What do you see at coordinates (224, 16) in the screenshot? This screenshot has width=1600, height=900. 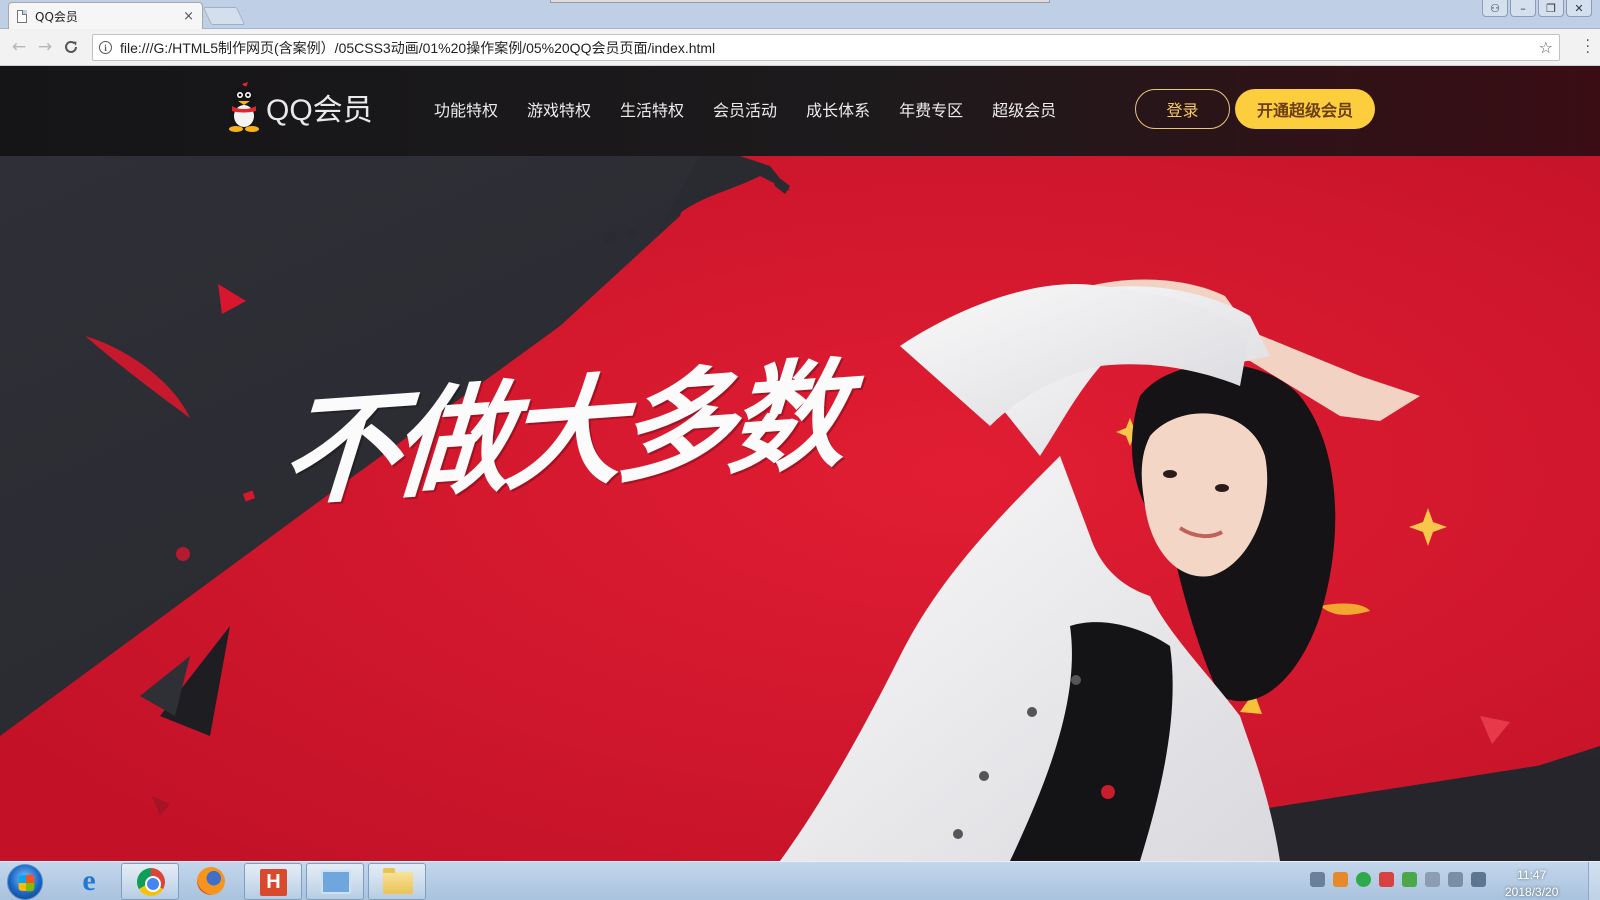 I see `new-tab-button` at bounding box center [224, 16].